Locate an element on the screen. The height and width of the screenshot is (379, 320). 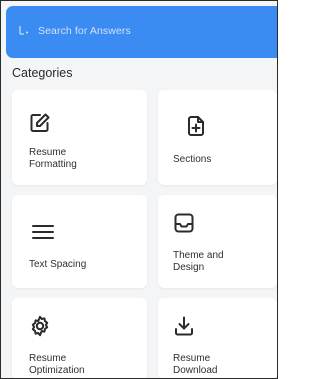
category-label: Sections is located at coordinates (192, 159).